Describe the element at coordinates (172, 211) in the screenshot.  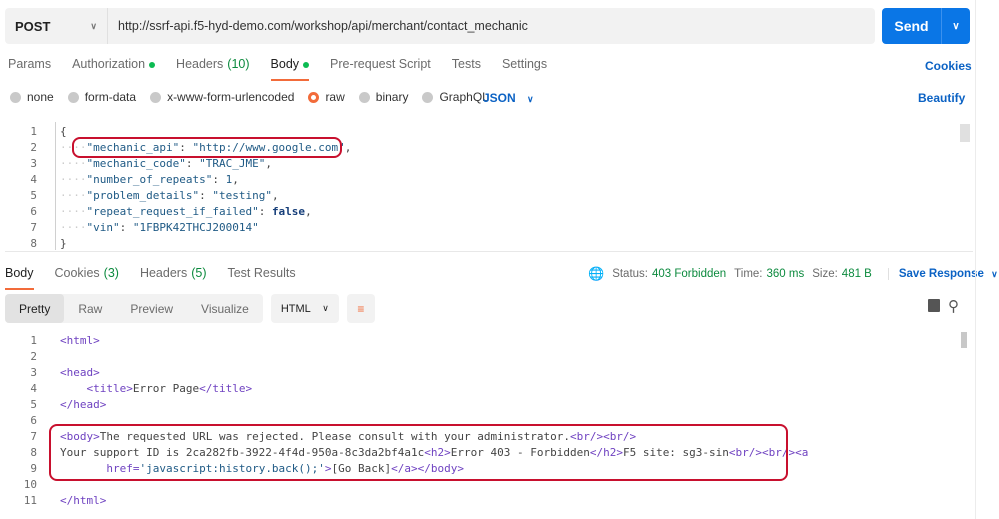
I see `code-token: "repeat_request_if_failed"` at that location.